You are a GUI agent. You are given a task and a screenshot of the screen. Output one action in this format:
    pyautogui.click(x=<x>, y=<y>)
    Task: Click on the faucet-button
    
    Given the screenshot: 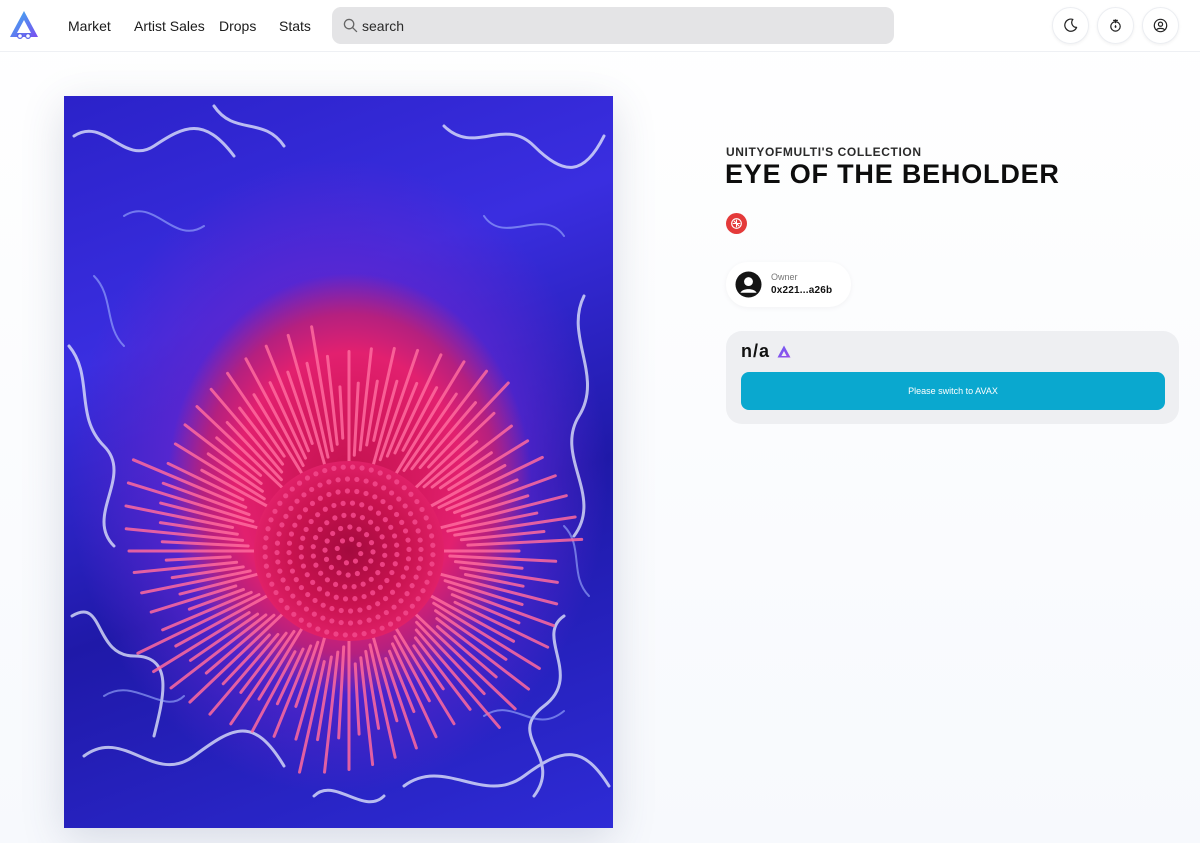 What is the action you would take?
    pyautogui.click(x=1115, y=25)
    